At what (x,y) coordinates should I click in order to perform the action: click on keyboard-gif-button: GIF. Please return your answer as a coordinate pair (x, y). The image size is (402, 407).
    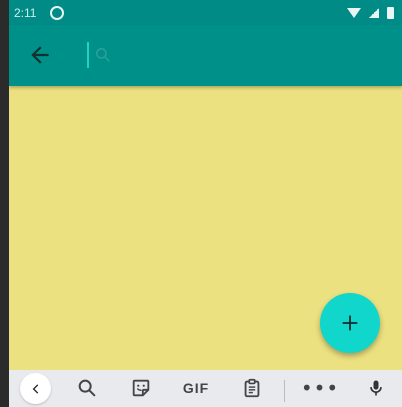
    Looking at the image, I should click on (196, 388).